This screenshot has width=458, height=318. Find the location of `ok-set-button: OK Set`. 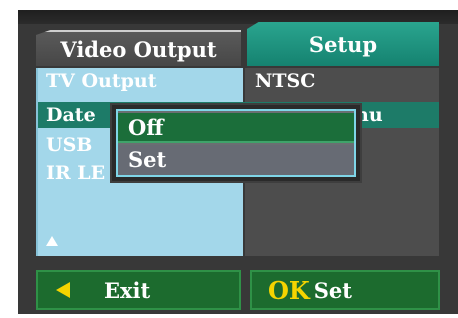

ok-set-button: OK Set is located at coordinates (345, 290).